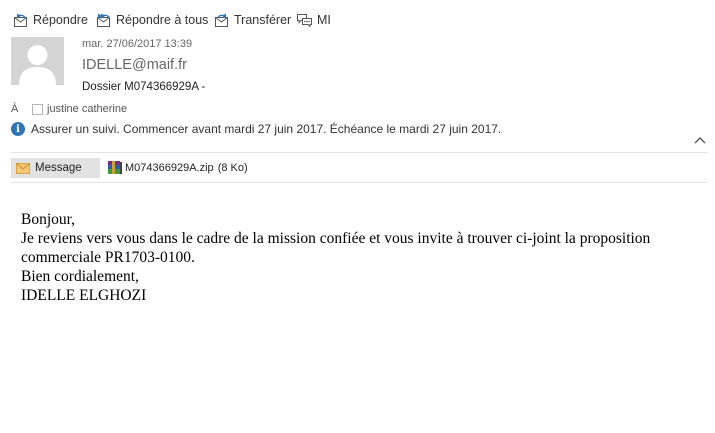 The height and width of the screenshot is (433, 715). I want to click on zip-archive-icon, so click(115, 167).